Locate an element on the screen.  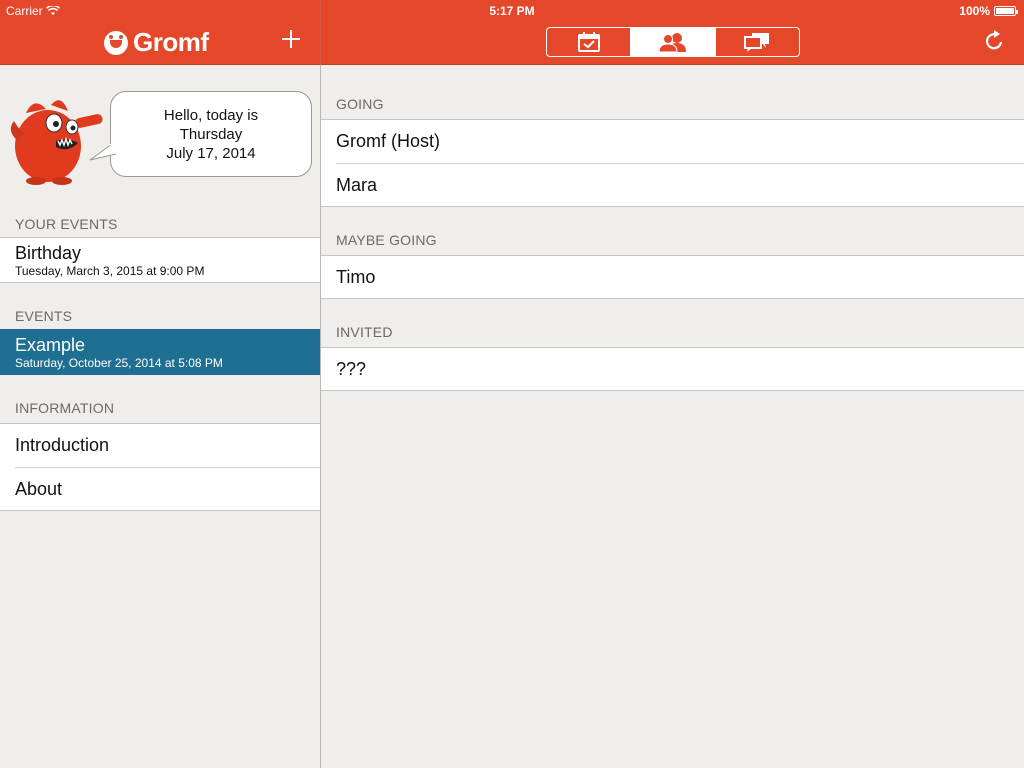
tab-chat is located at coordinates (757, 42).